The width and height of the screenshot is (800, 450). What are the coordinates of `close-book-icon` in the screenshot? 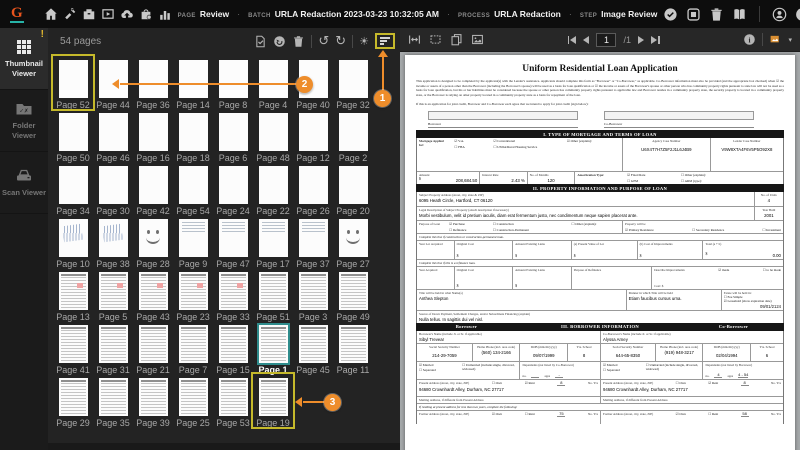 It's located at (739, 14).